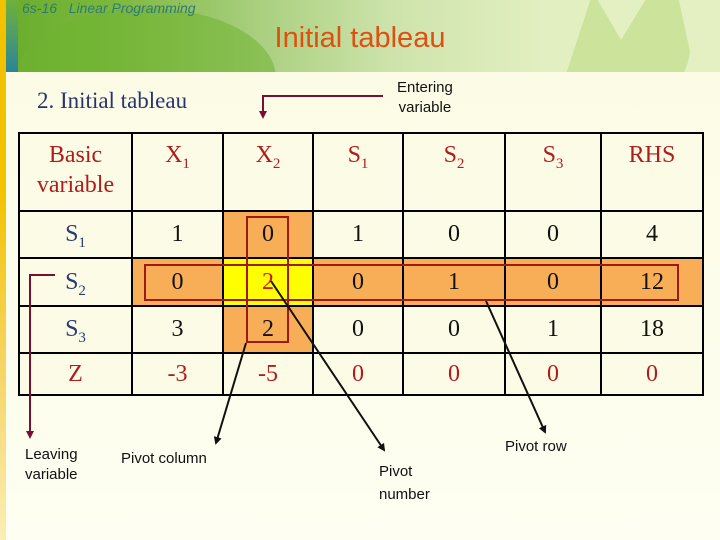 This screenshot has height=540, width=720. I want to click on header-x2: X2, so click(268, 172).